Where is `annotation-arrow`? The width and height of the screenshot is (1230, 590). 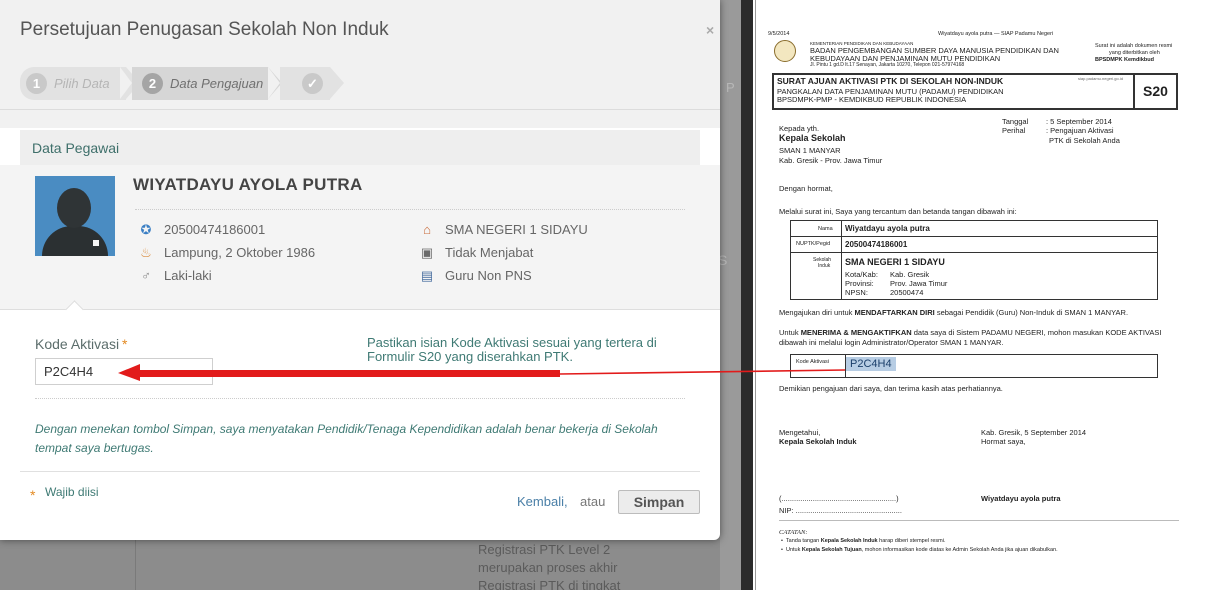 annotation-arrow is located at coordinates (482, 372).